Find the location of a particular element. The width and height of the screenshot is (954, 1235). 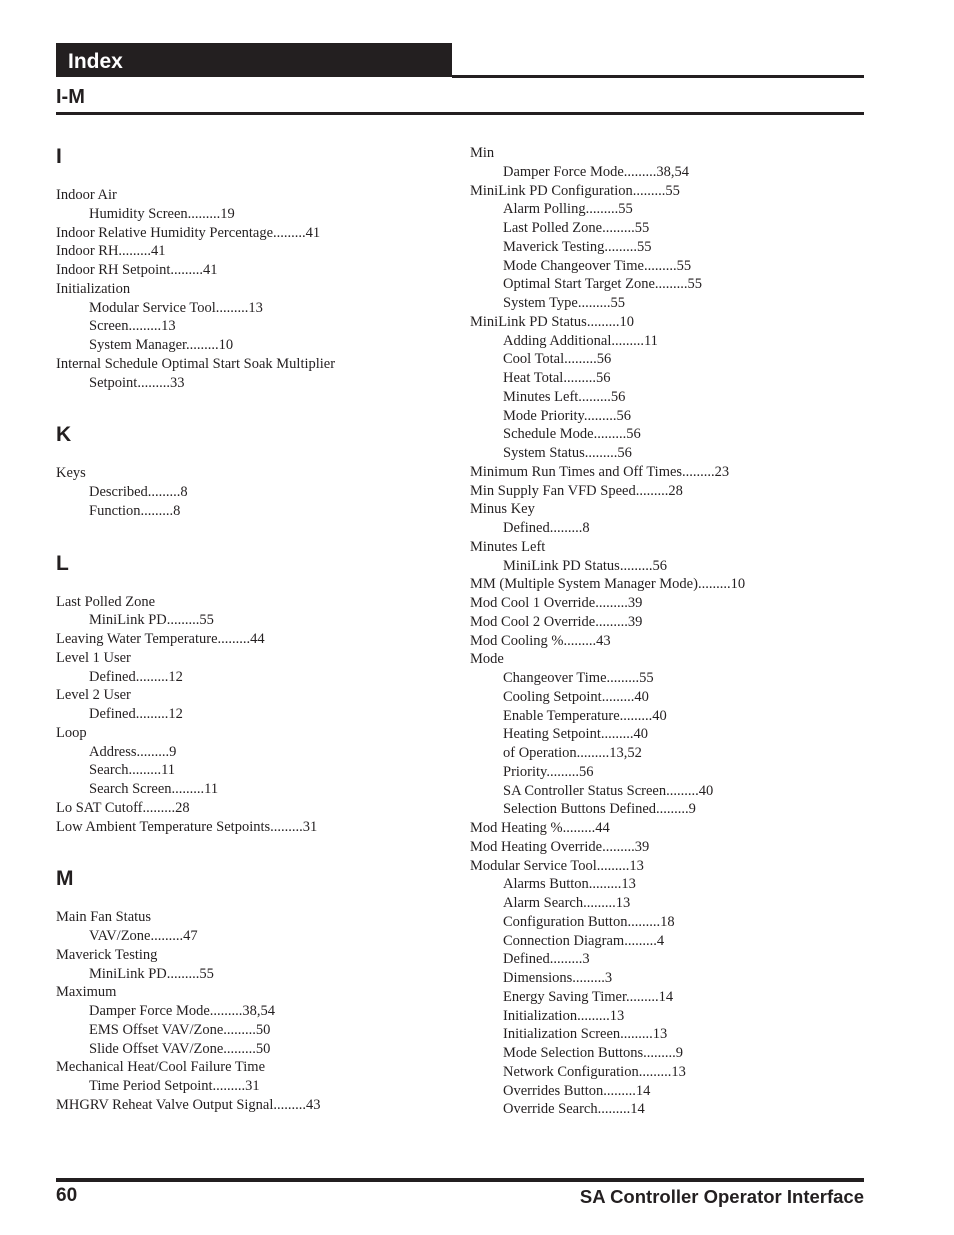

index-subentry: Selection Buttons Defined.........9 is located at coordinates (599, 809).